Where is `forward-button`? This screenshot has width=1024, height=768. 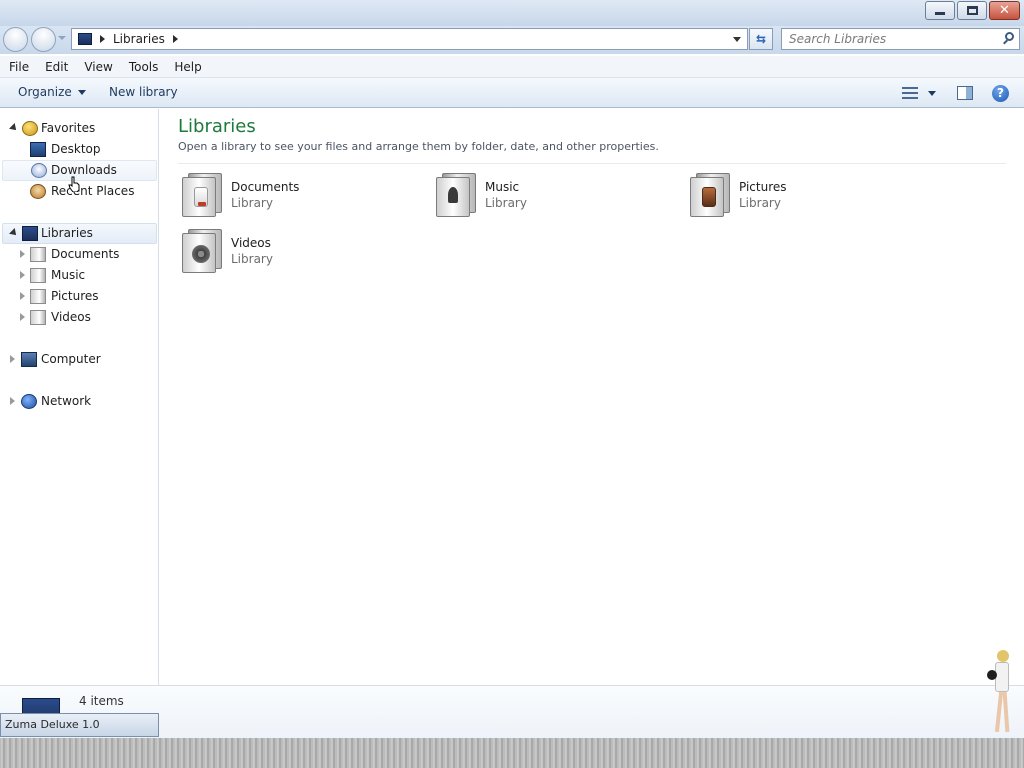
forward-button is located at coordinates (43, 39).